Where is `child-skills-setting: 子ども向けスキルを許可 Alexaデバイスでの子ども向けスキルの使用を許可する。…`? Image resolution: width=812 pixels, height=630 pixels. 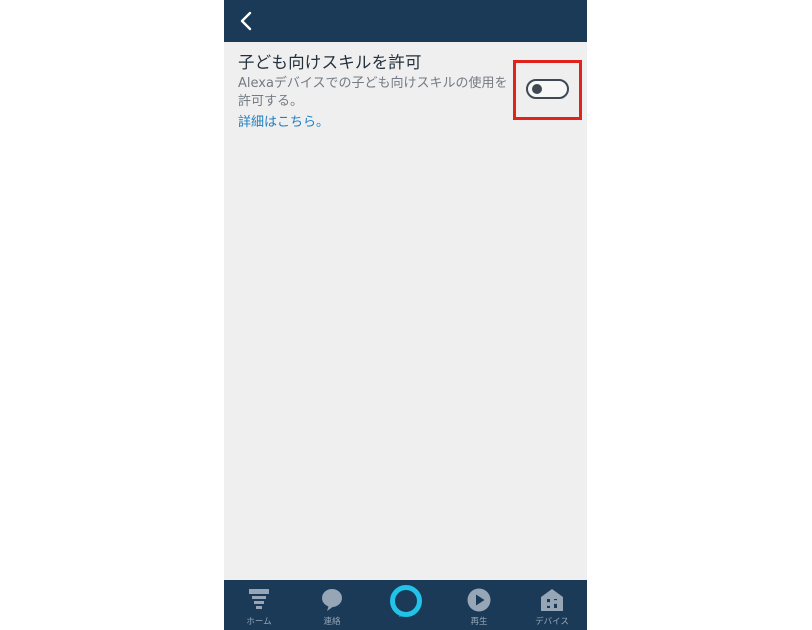
child-skills-setting: 子ども向けスキルを許可 Alexaデバイスでの子ども向けスキルの使用を許可する。… is located at coordinates (378, 92).